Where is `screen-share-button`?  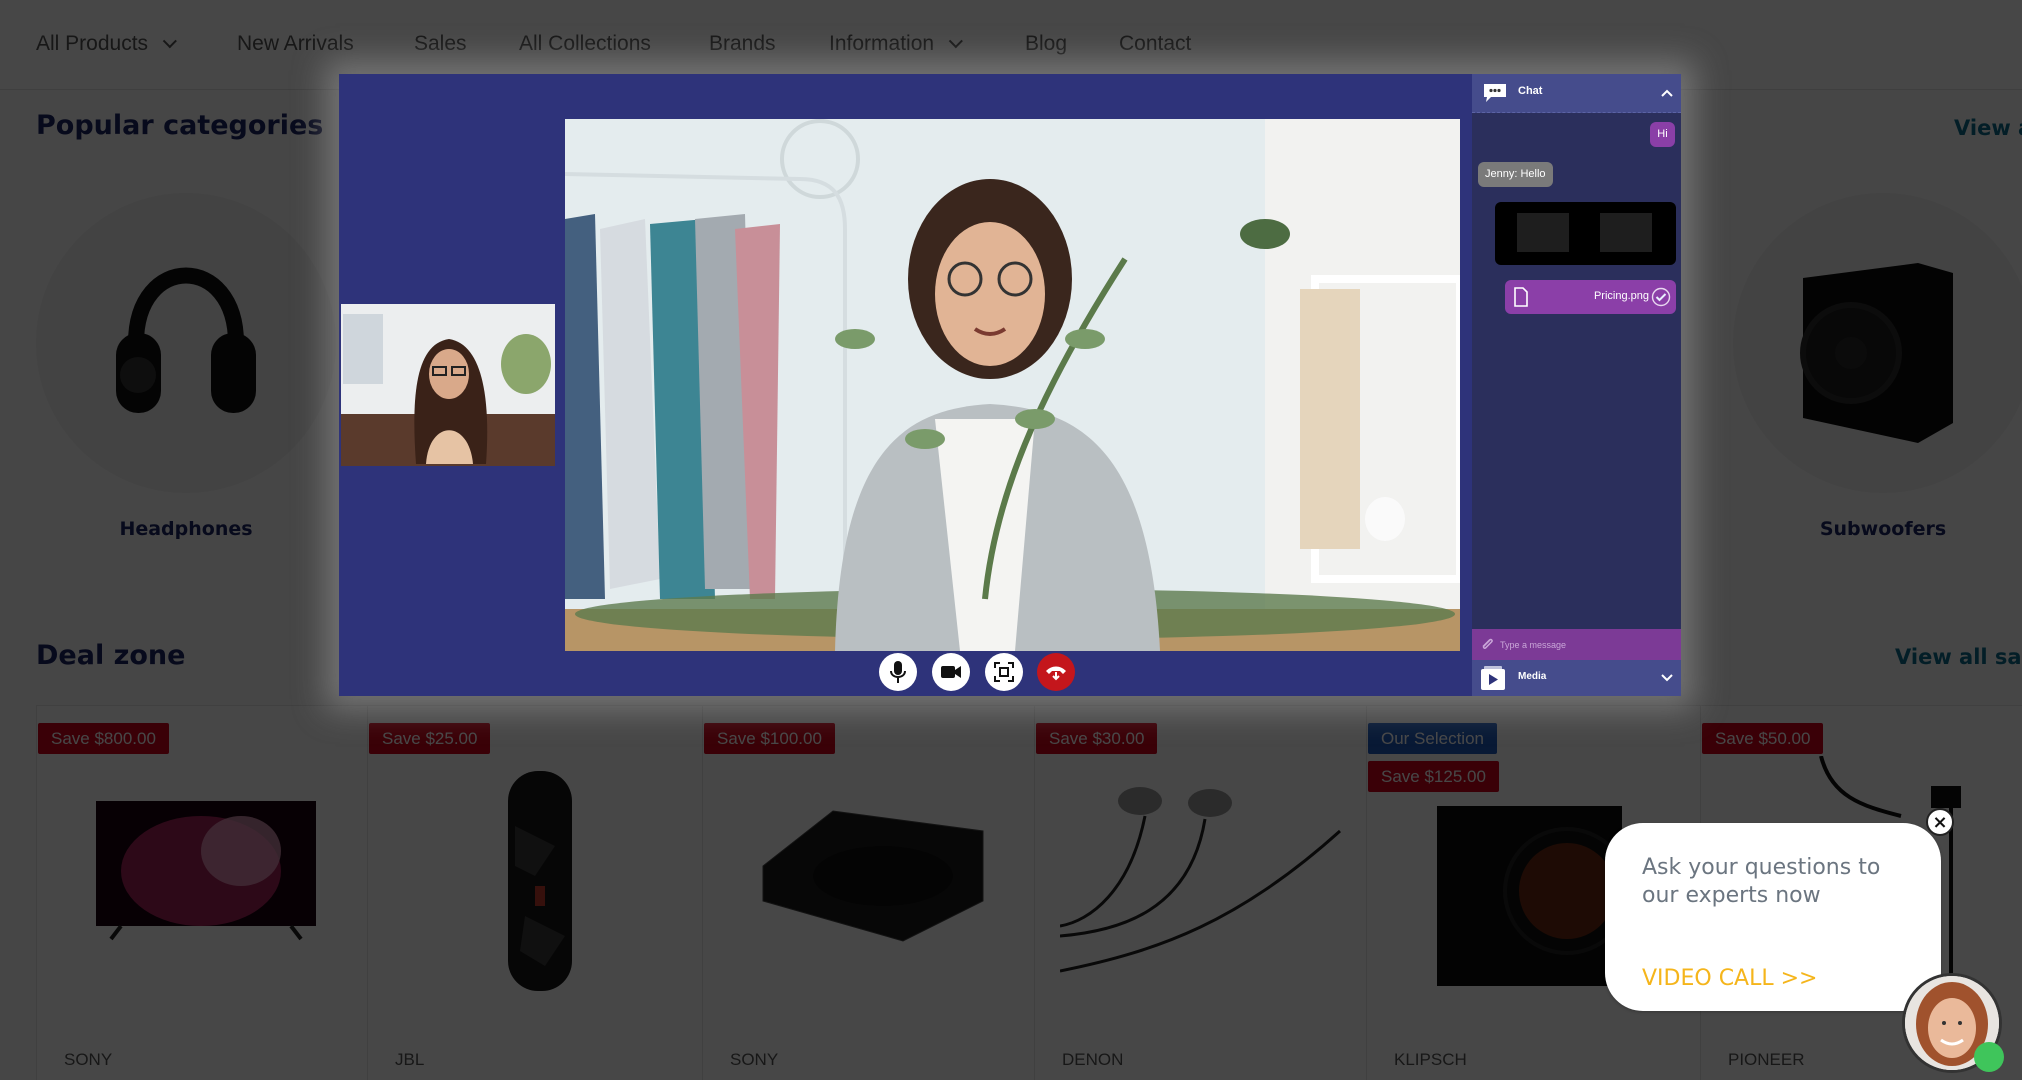 screen-share-button is located at coordinates (1004, 672).